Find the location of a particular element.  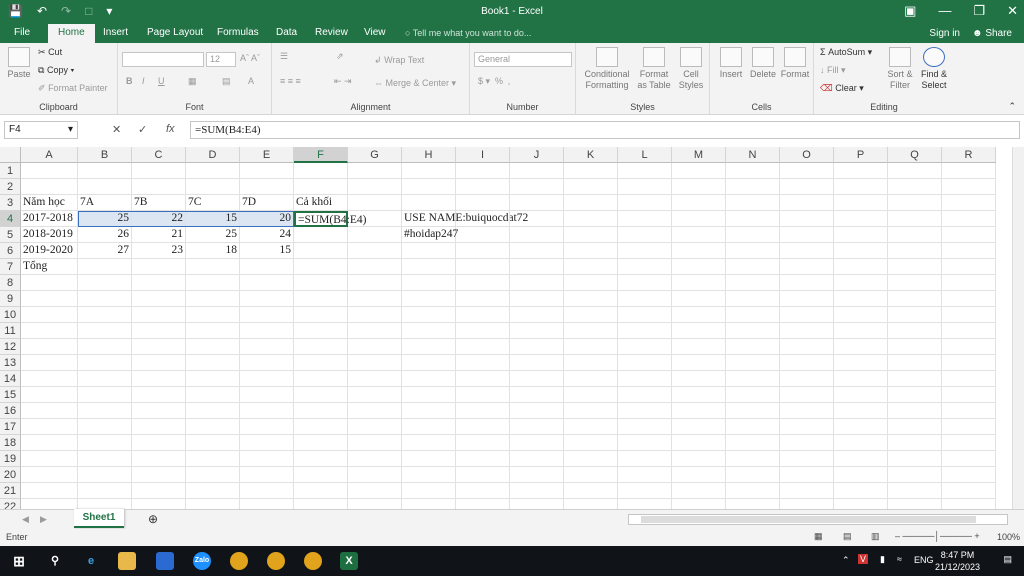

cell-l13 is located at coordinates (645, 363).